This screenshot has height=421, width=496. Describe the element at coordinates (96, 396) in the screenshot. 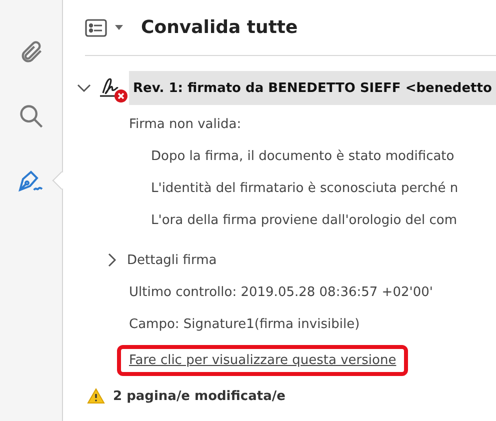

I see `warning-icon` at that location.